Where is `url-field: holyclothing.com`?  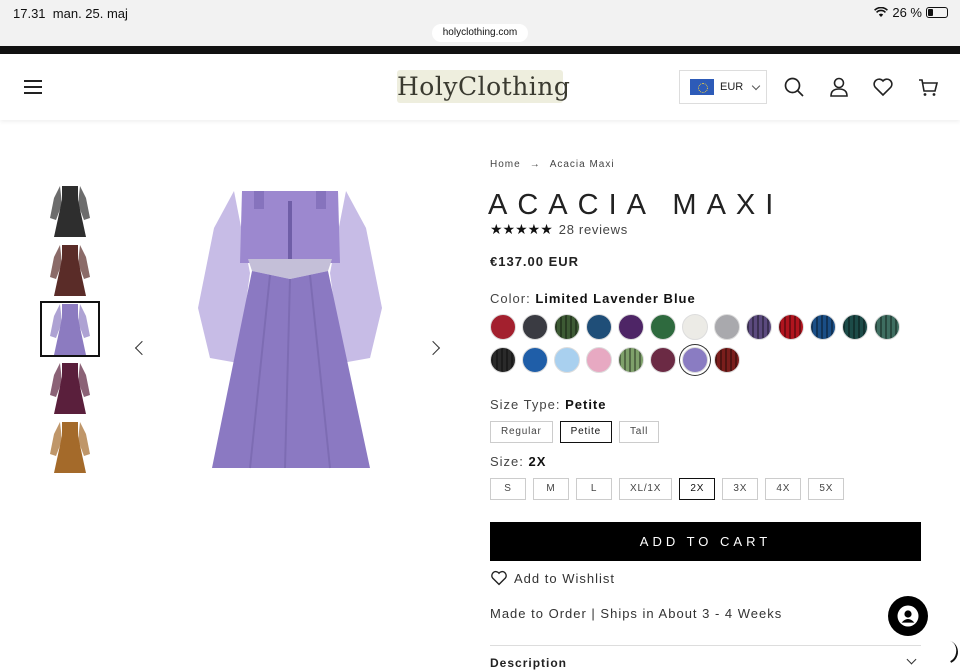
url-field: holyclothing.com is located at coordinates (480, 33).